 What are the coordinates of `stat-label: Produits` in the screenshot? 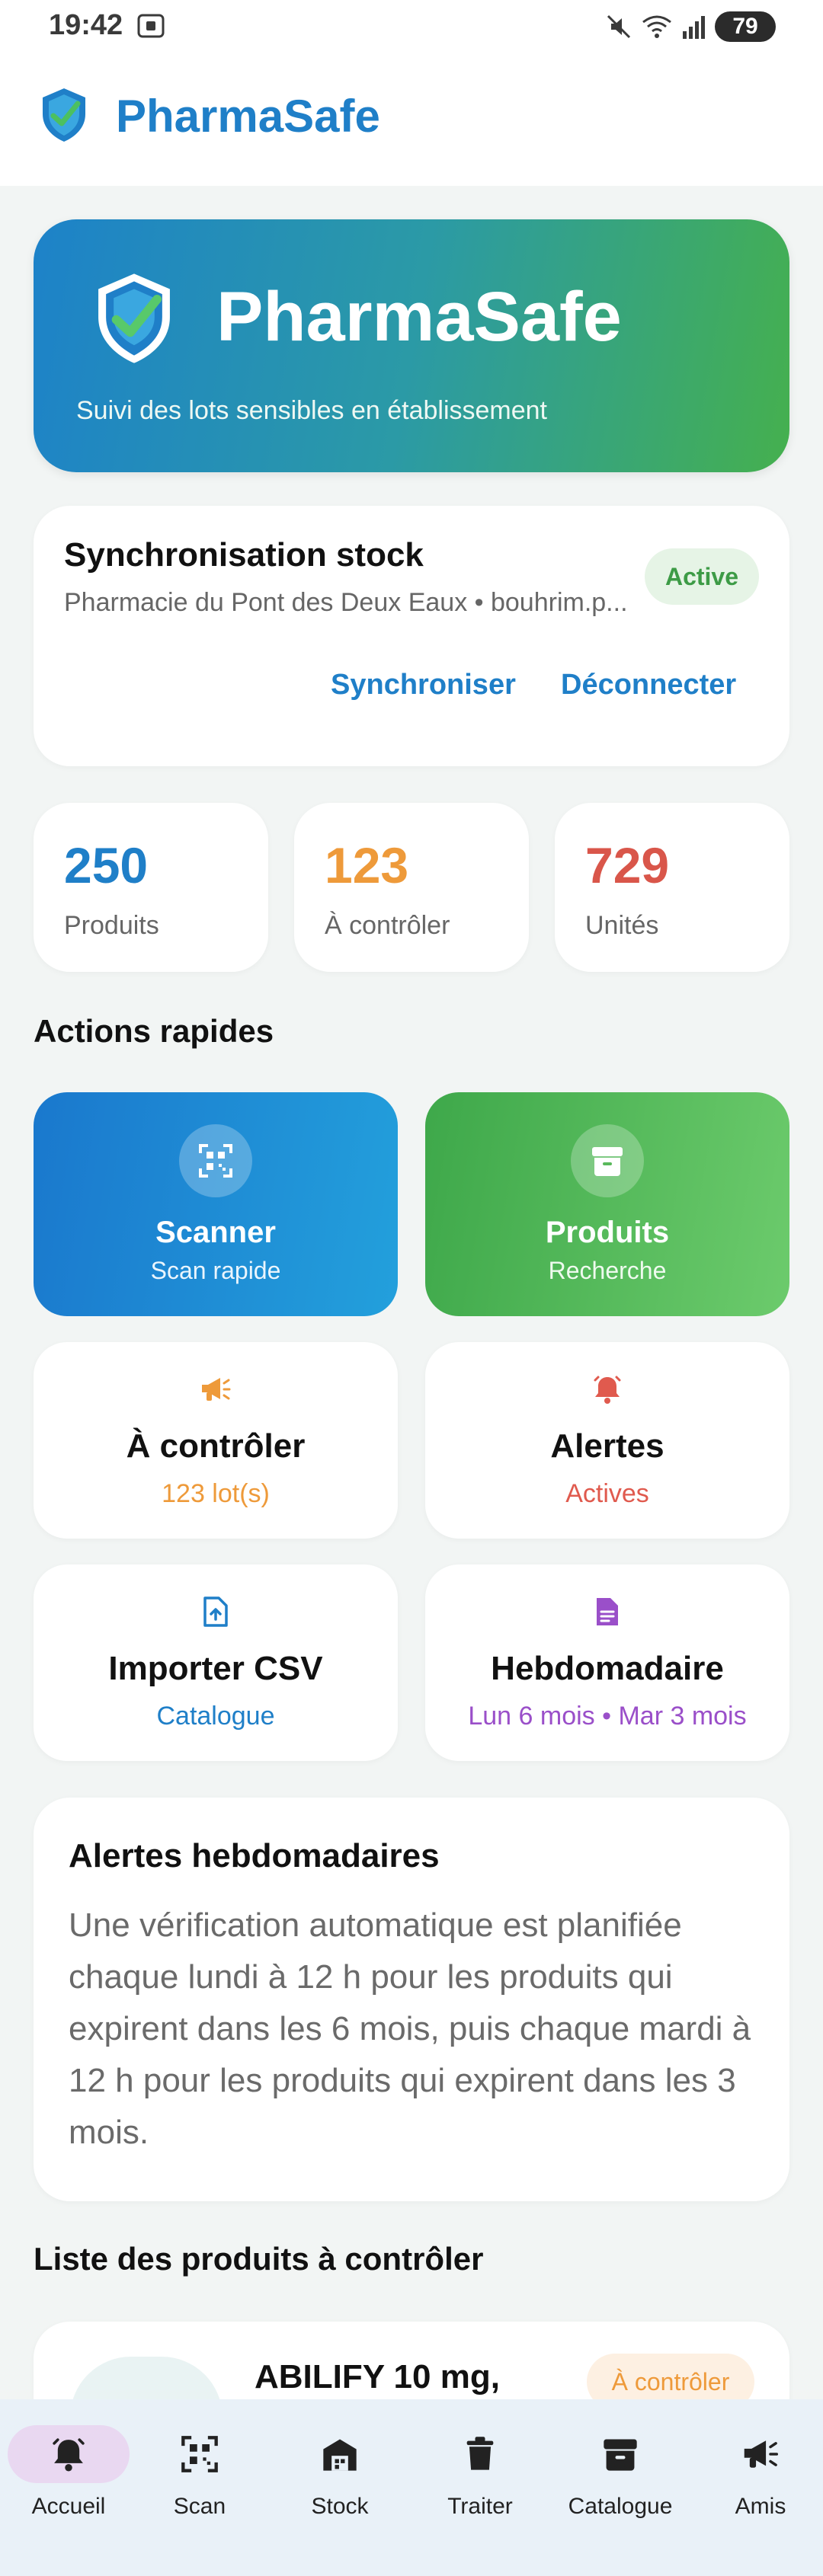 It's located at (112, 925).